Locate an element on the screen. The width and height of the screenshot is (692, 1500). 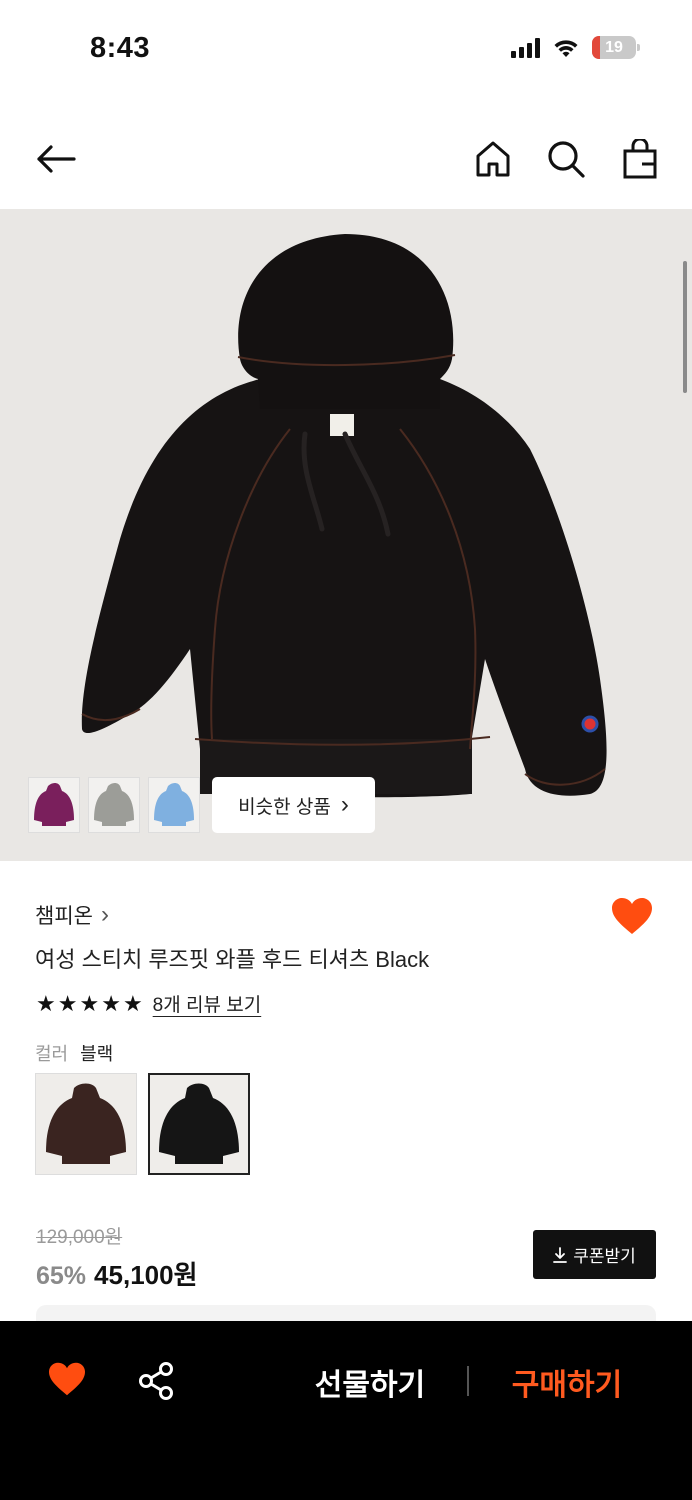
color-option-black is located at coordinates (199, 1124).